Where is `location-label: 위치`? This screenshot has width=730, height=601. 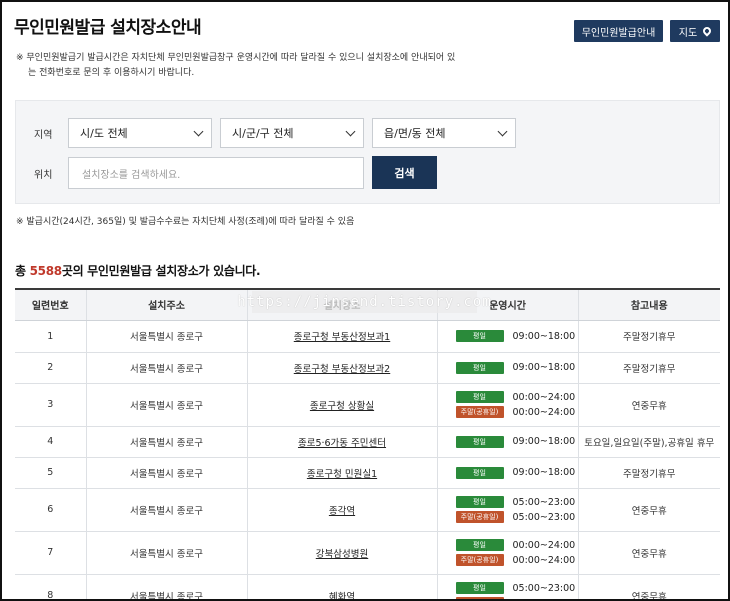
location-label: 위치 is located at coordinates (43, 175).